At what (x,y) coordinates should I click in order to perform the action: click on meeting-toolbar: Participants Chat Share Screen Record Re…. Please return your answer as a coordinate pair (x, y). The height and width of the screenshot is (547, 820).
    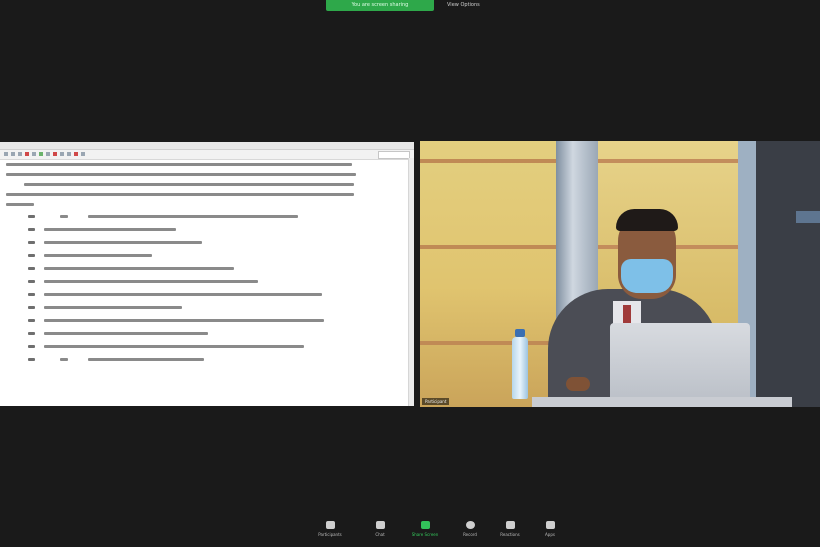
    Looking at the image, I should click on (410, 531).